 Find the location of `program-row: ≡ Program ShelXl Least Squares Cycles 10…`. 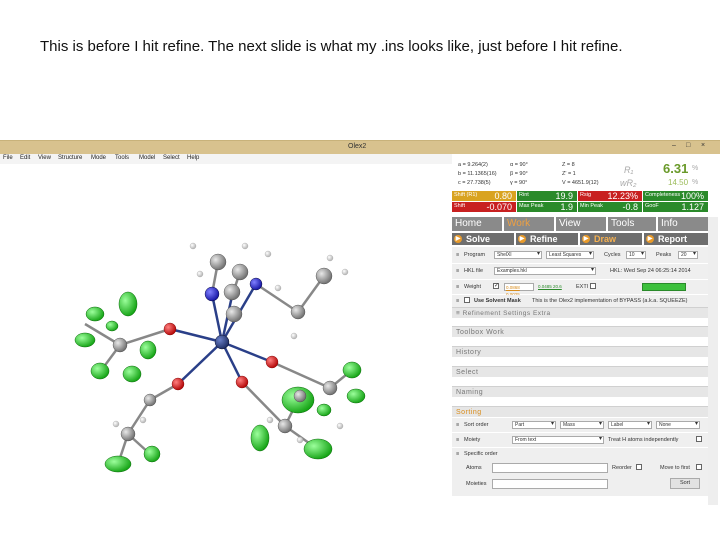

program-row: ≡ Program ShelXl Least Squares Cycles 10… is located at coordinates (580, 255).